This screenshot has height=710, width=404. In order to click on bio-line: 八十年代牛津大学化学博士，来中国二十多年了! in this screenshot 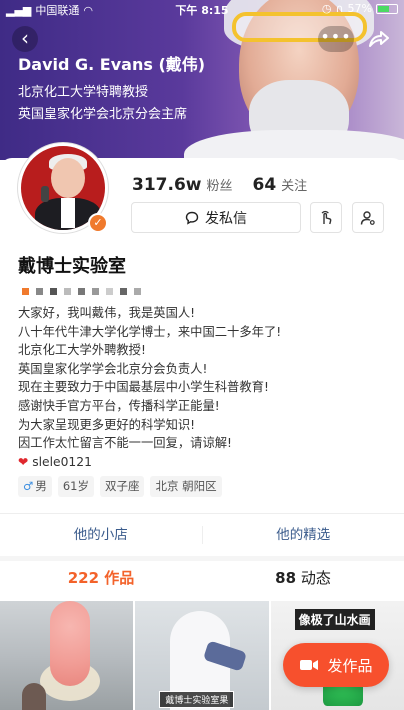, I will do `click(150, 331)`.